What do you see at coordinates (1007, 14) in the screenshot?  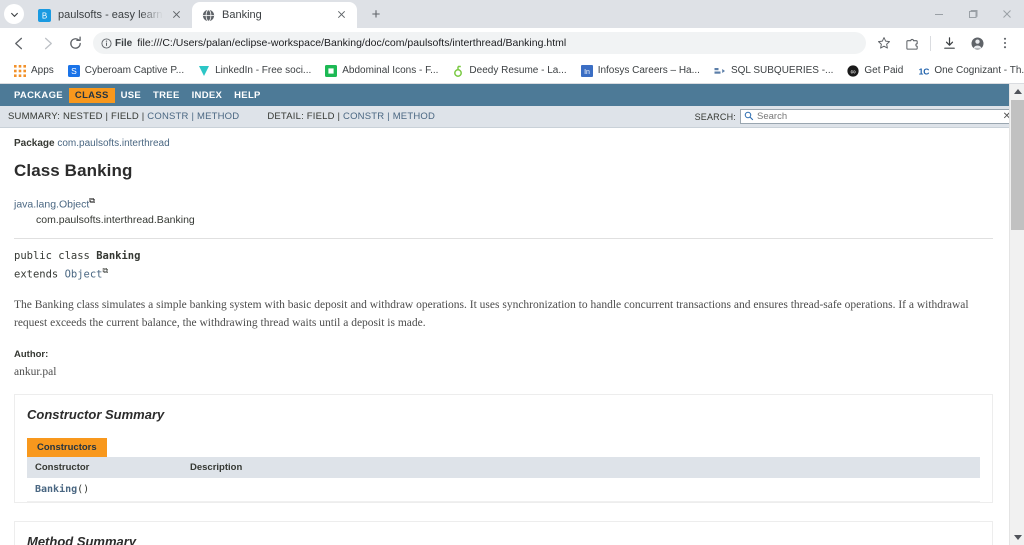 I see `close-button` at bounding box center [1007, 14].